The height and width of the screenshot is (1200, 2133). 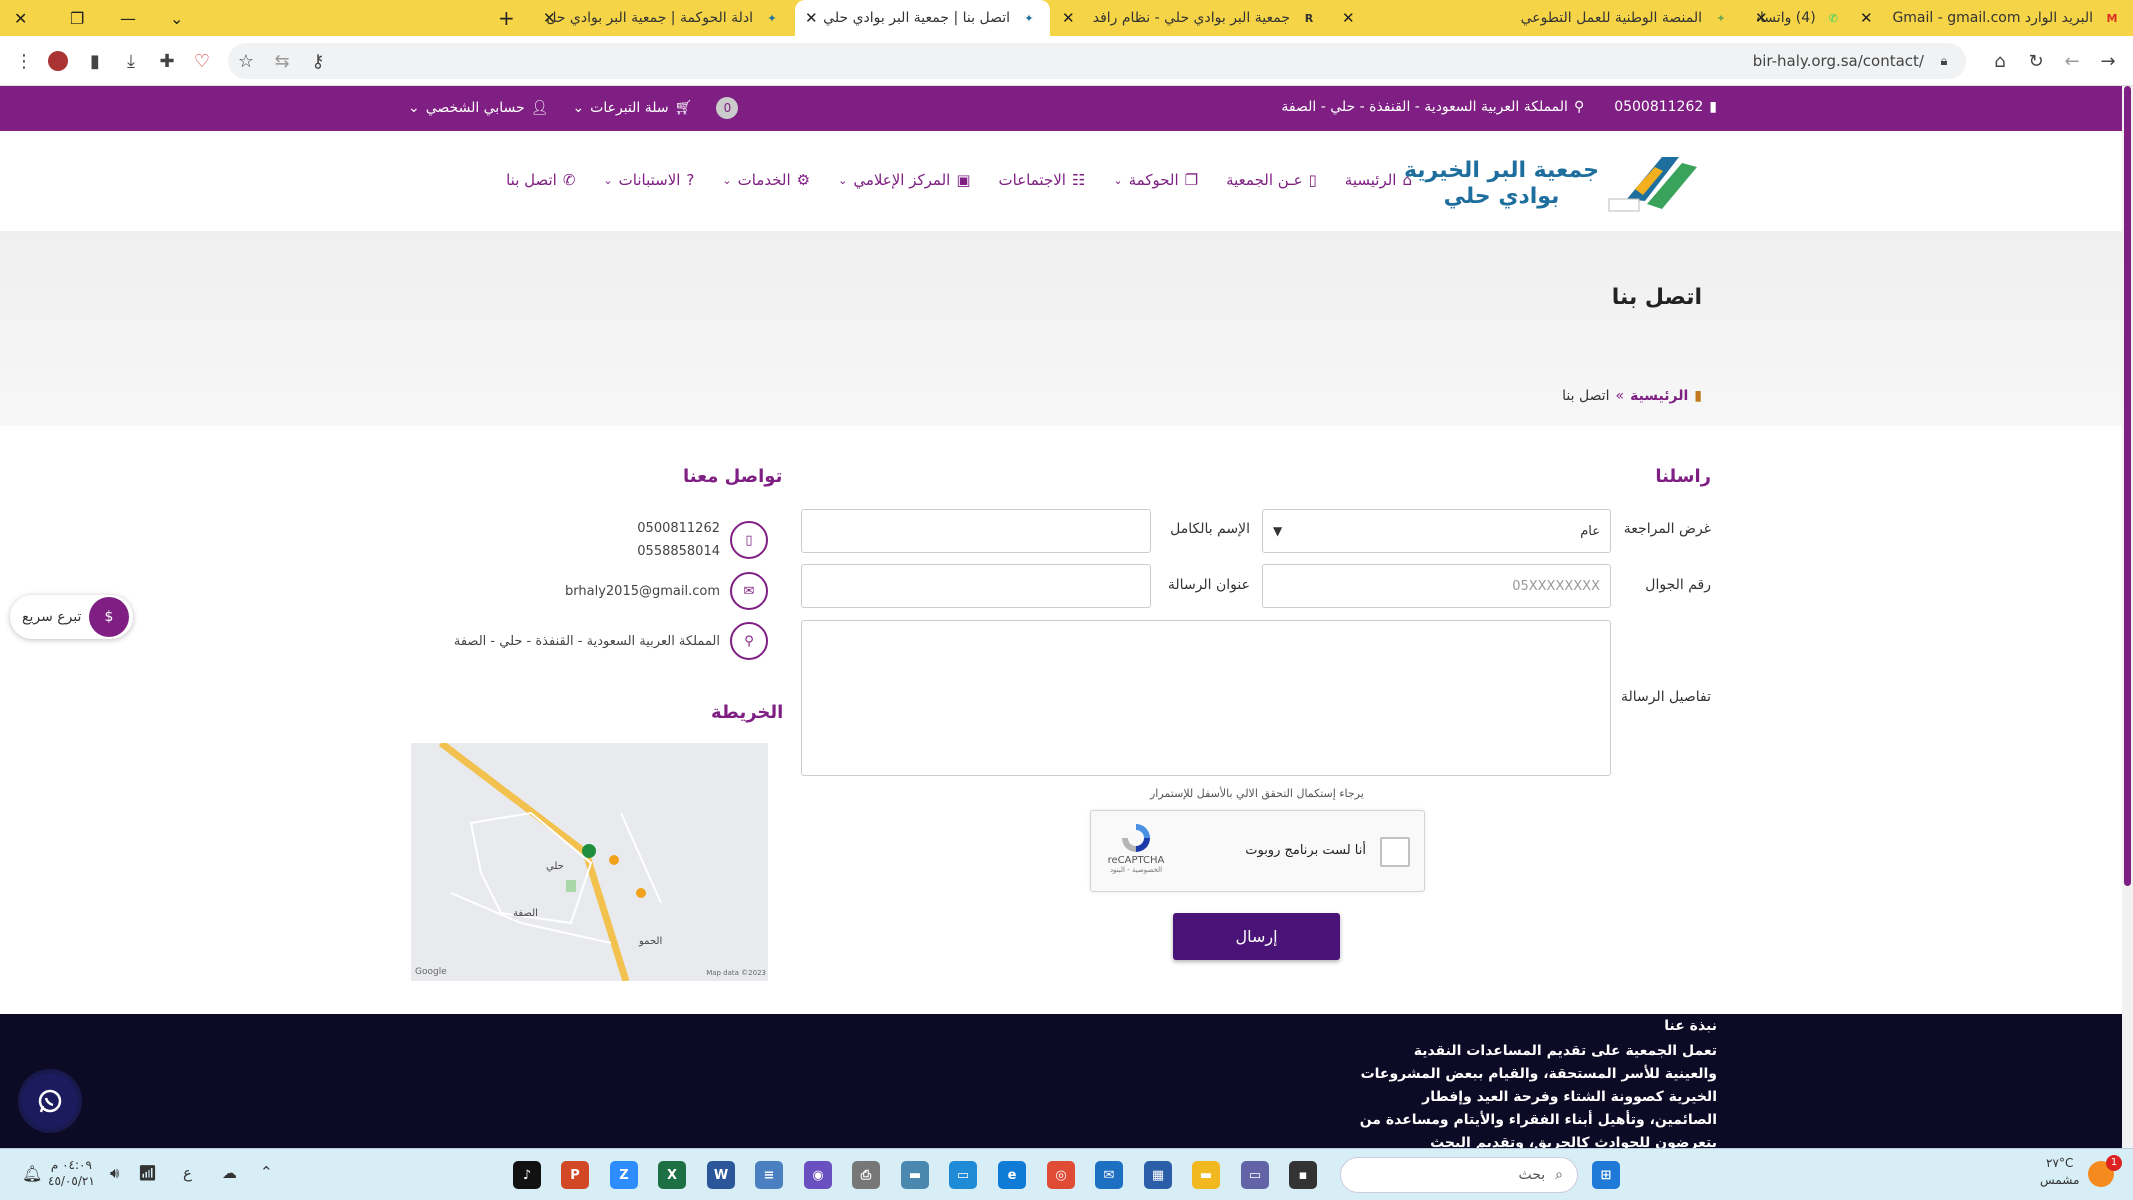 I want to click on edge-icon: e, so click(x=1012, y=1175).